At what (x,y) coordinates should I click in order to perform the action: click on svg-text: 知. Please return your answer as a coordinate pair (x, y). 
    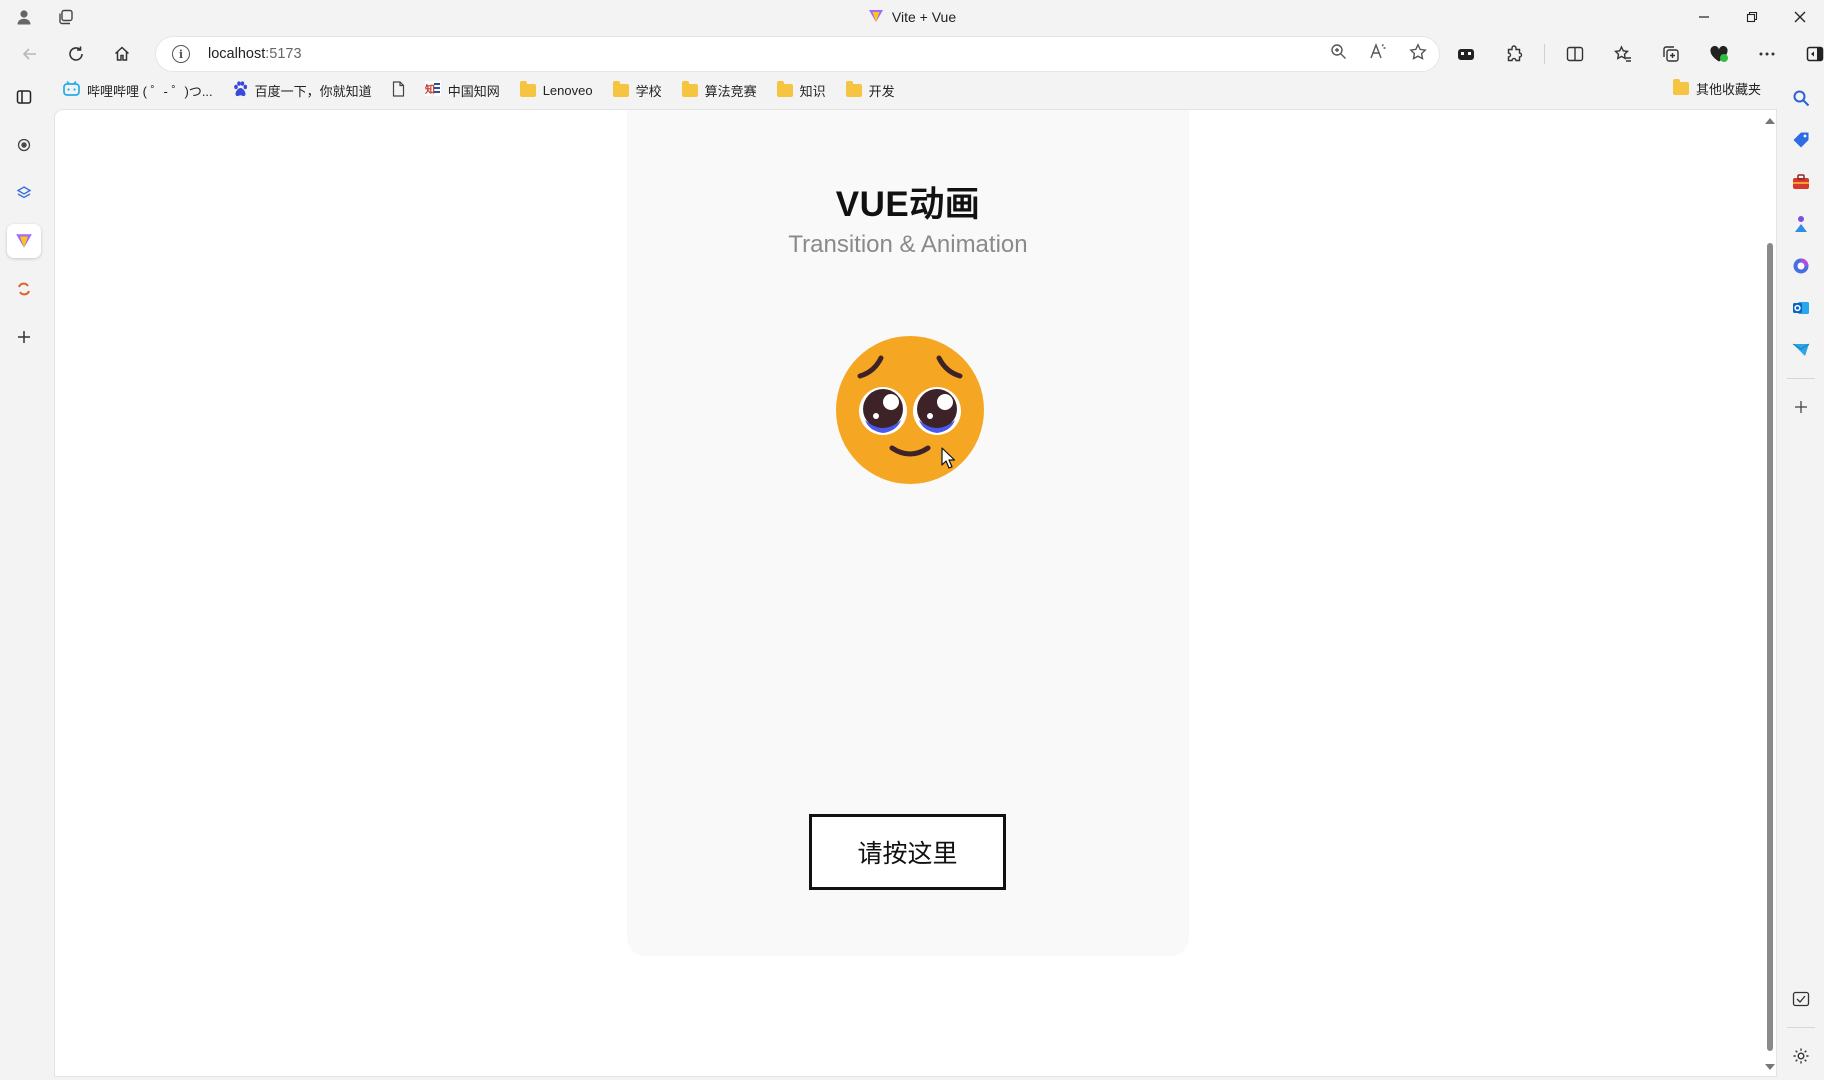
    Looking at the image, I should click on (430, 89).